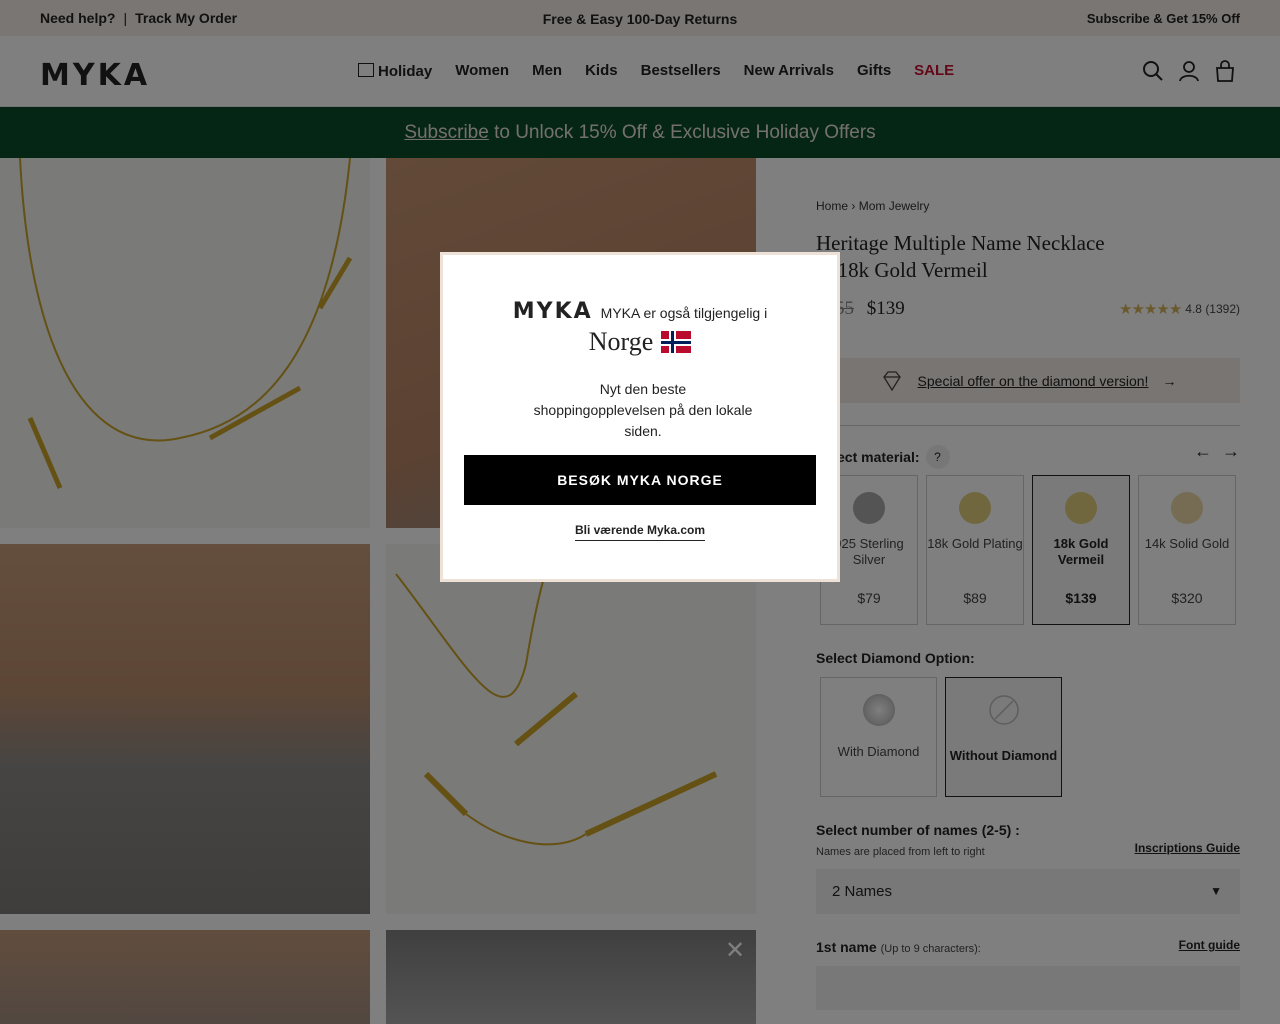  What do you see at coordinates (621, 341) in the screenshot?
I see `country-name: Norge` at bounding box center [621, 341].